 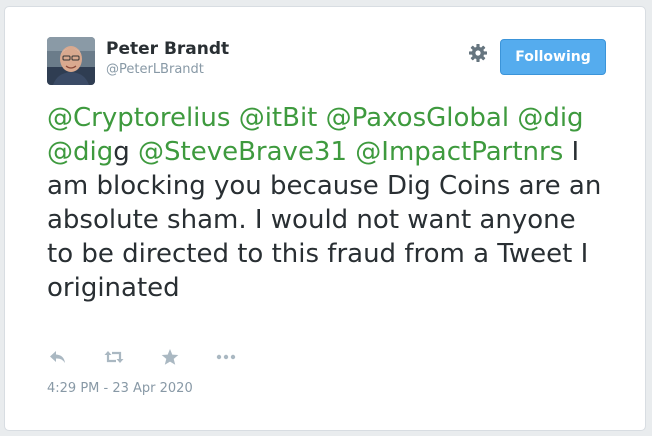 I want to click on mention-link: @ImpactPartnrs, so click(x=459, y=152).